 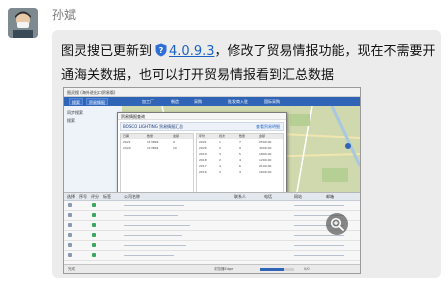 I want to click on right-head-4: 金额, so click(x=262, y=136).